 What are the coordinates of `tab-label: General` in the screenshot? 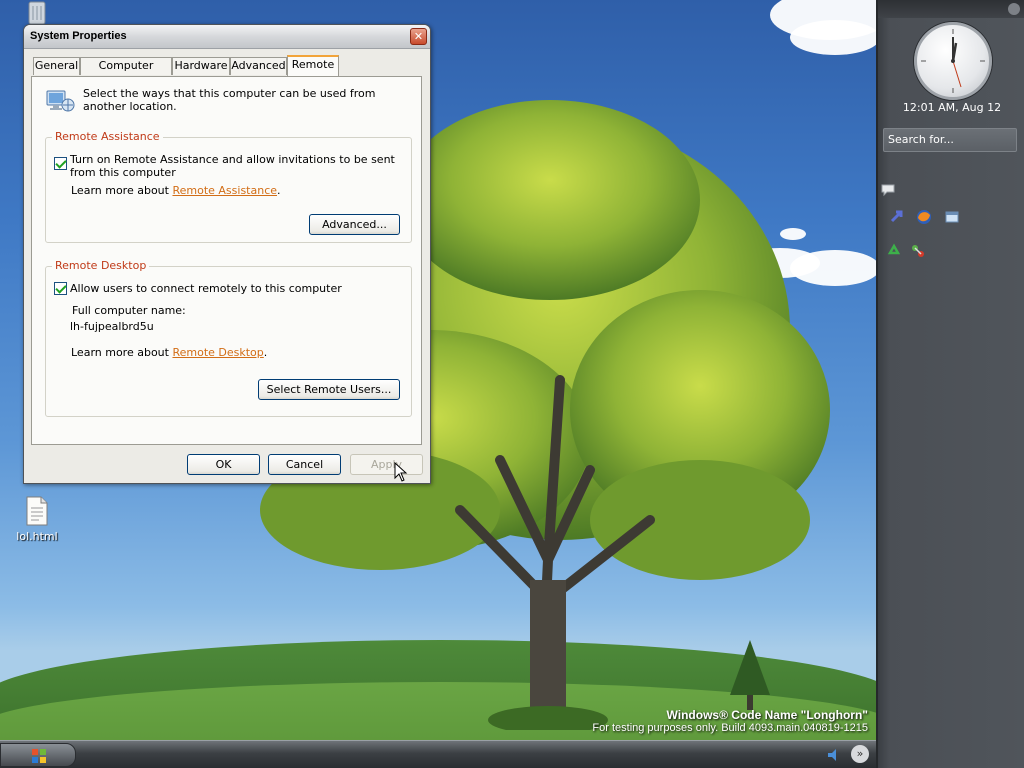 It's located at (56, 65).